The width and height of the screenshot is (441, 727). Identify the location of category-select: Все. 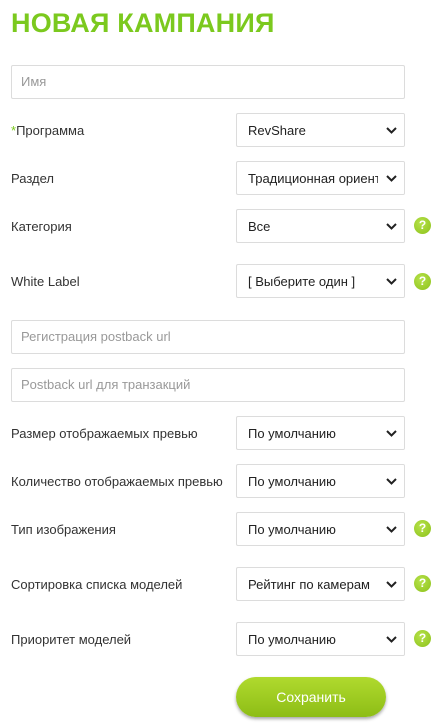
(320, 226).